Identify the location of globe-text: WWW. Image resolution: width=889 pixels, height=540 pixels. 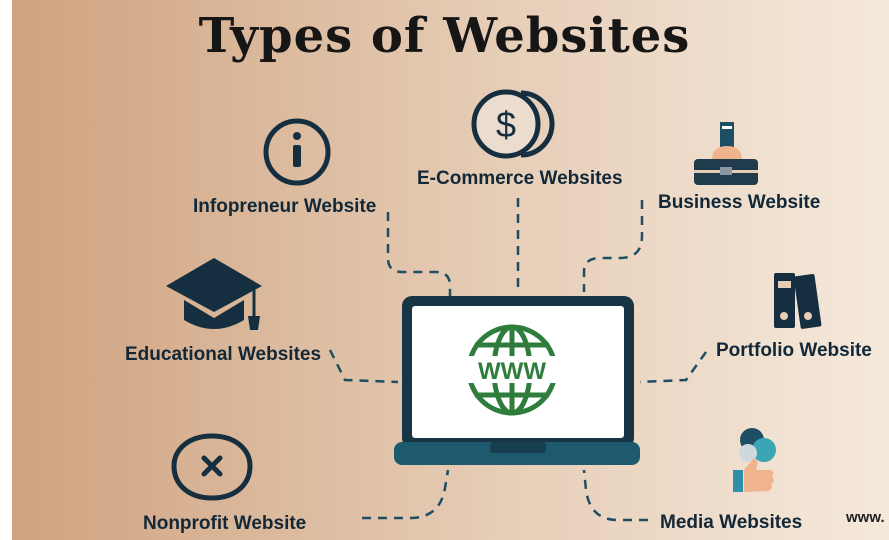
(512, 371).